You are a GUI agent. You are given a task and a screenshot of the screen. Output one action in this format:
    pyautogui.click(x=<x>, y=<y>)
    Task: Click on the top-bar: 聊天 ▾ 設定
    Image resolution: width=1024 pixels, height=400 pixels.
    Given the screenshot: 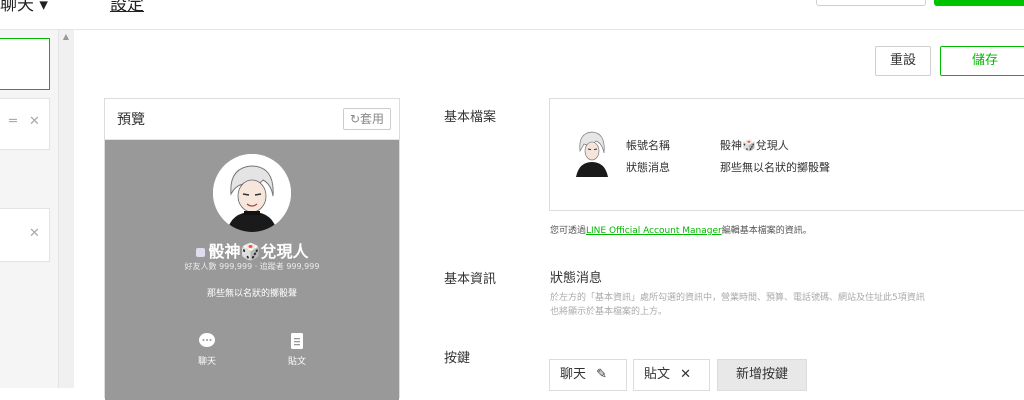 What is the action you would take?
    pyautogui.click(x=512, y=15)
    